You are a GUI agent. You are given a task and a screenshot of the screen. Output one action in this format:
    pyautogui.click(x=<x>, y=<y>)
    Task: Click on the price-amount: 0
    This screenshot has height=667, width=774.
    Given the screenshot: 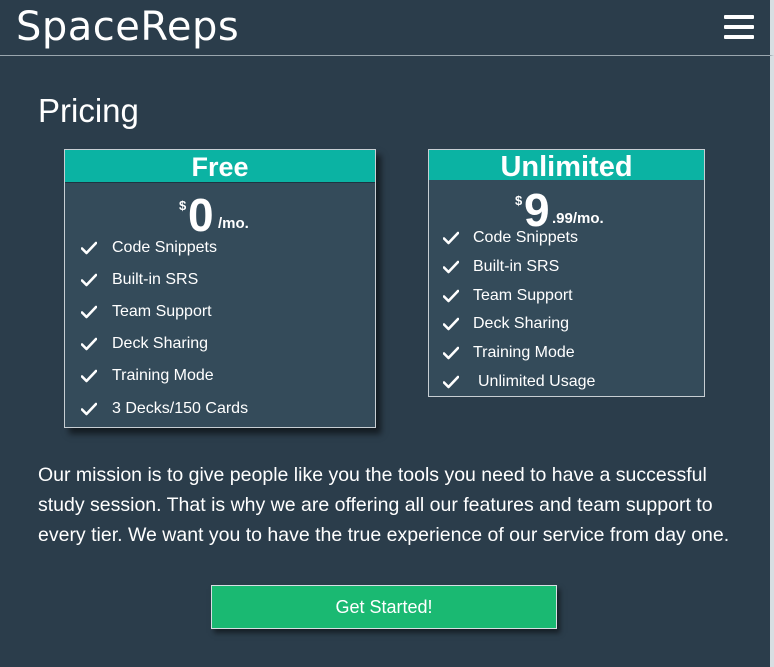 What is the action you would take?
    pyautogui.click(x=201, y=215)
    